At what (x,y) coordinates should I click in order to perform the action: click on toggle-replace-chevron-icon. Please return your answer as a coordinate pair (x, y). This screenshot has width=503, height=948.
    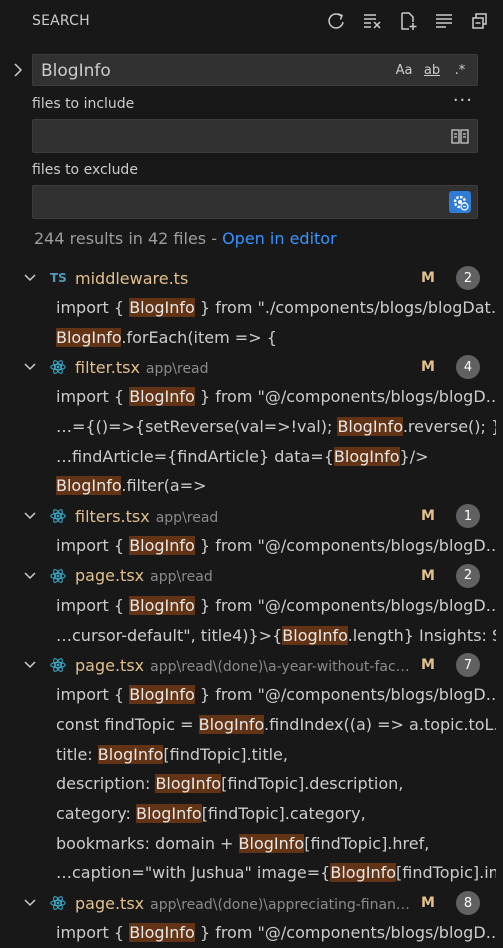
    Looking at the image, I should click on (18, 70).